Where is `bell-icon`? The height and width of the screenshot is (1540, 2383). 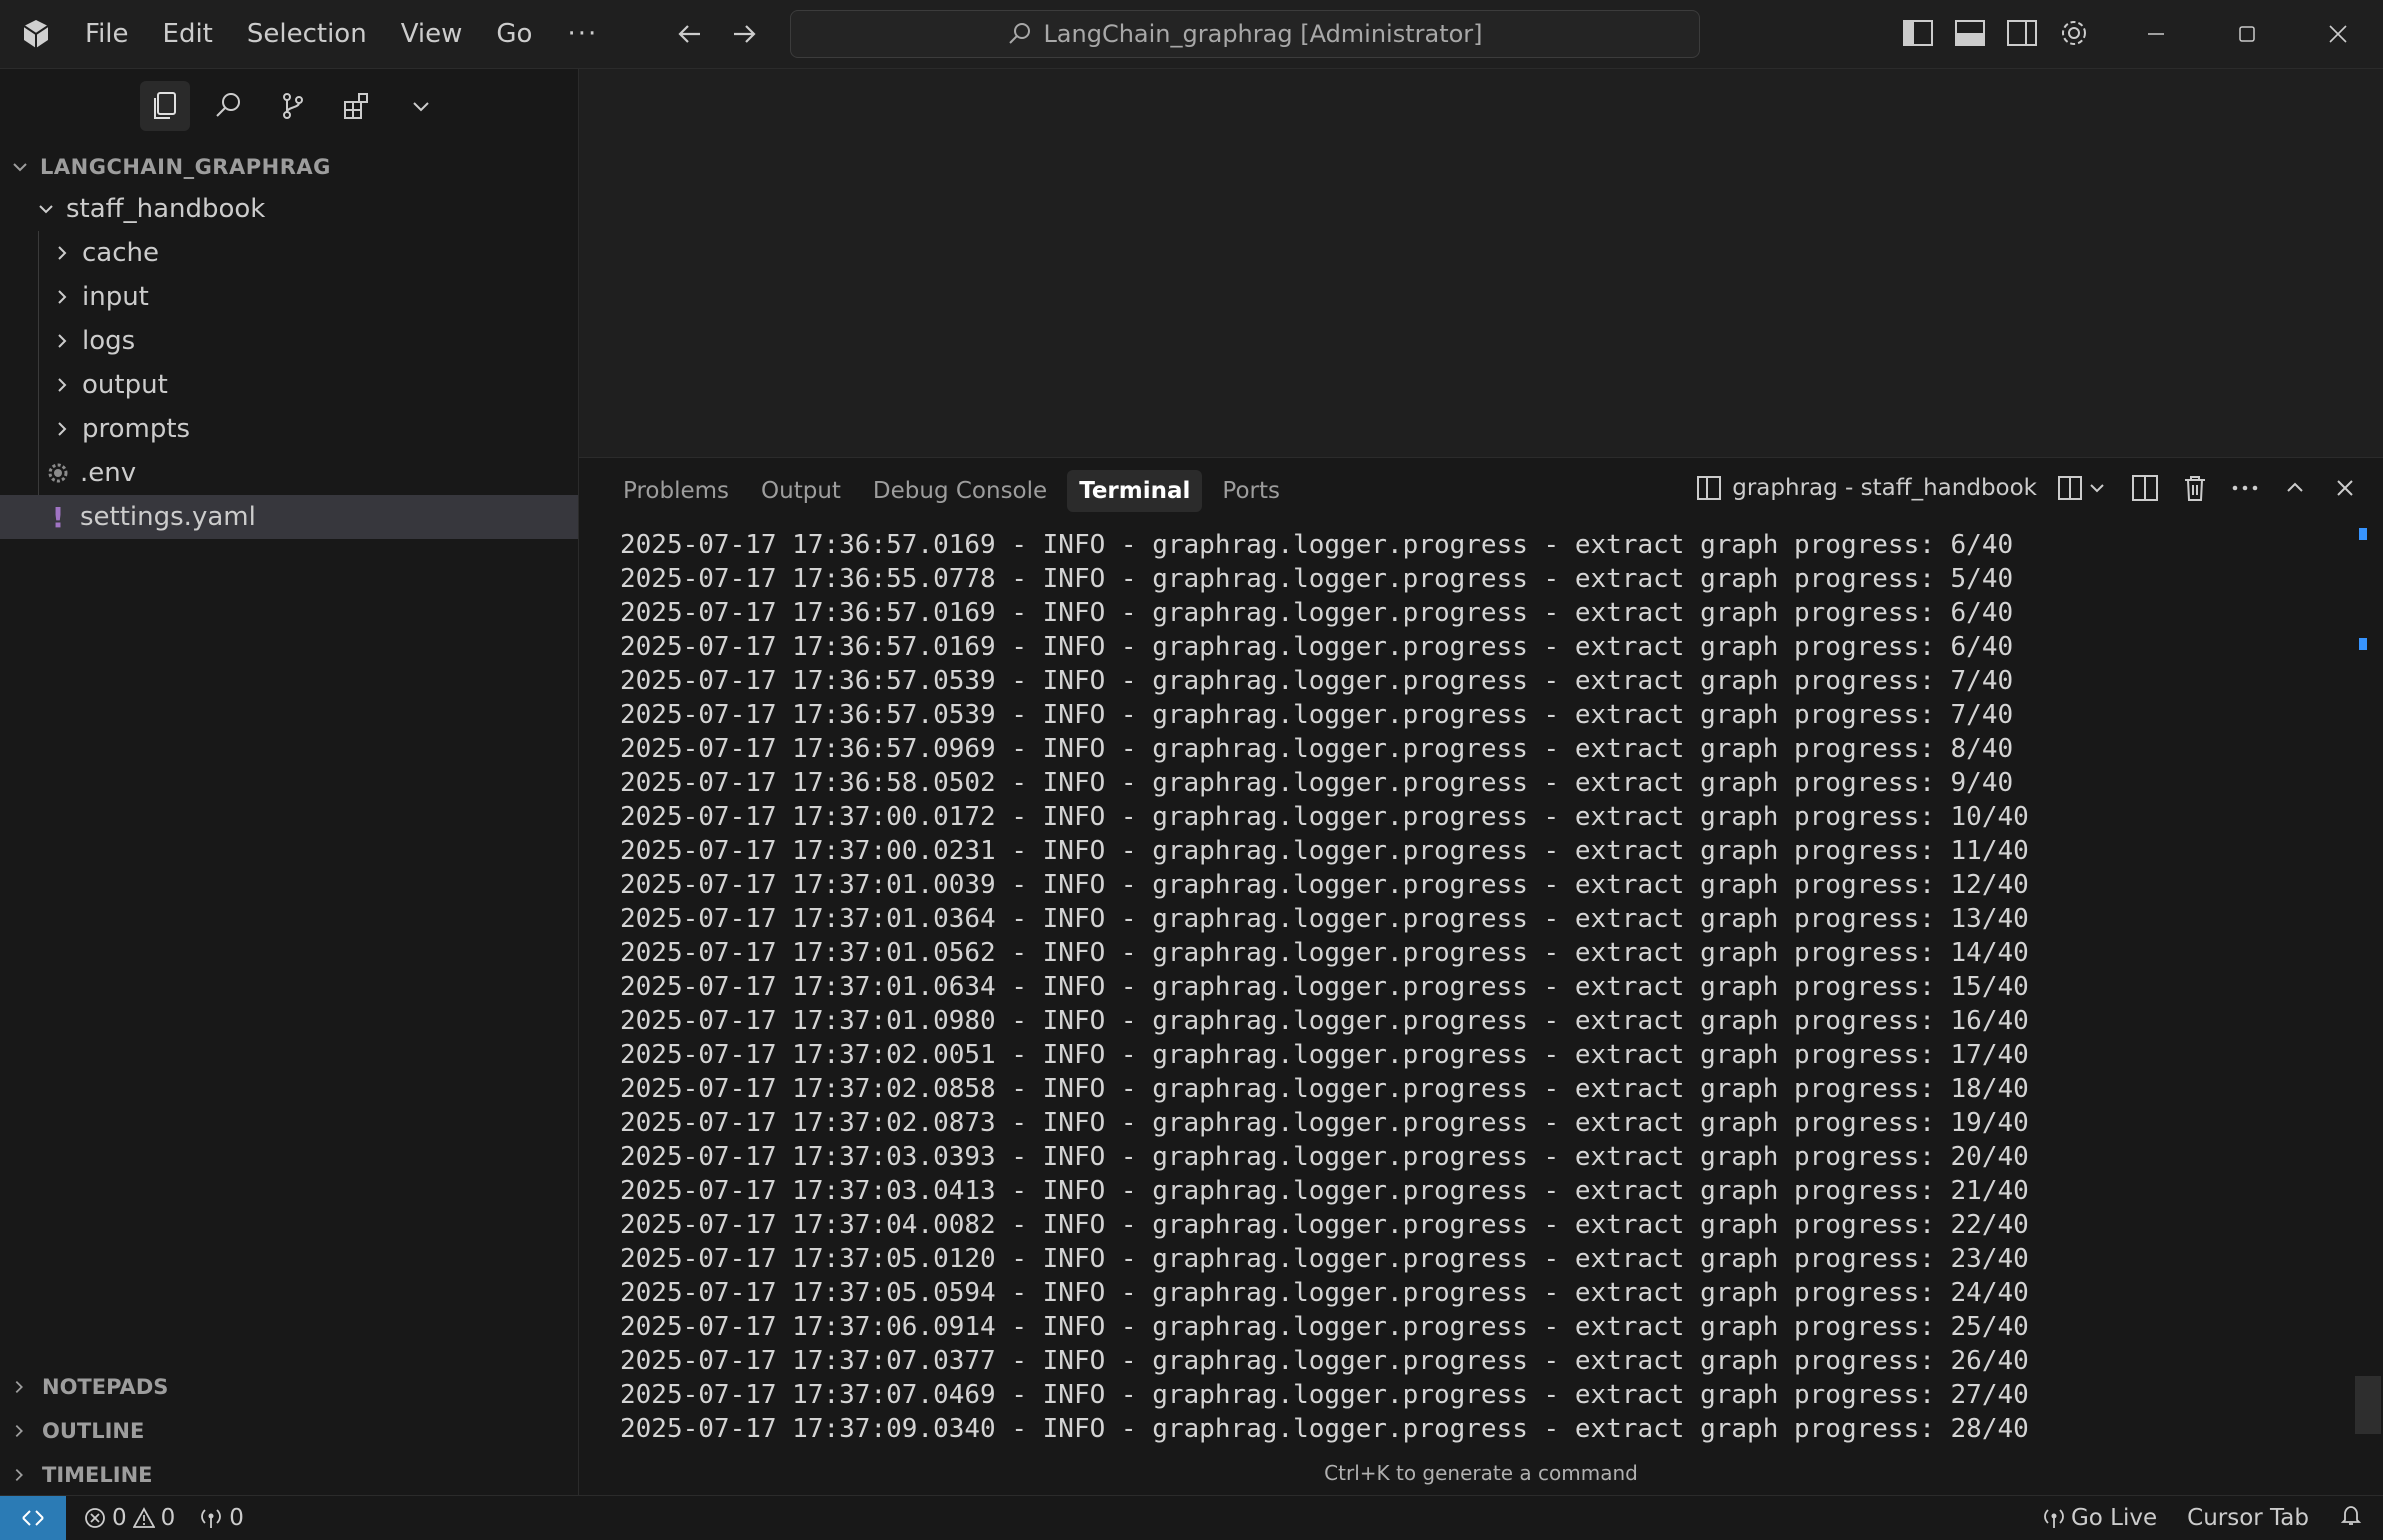 bell-icon is located at coordinates (2351, 1518).